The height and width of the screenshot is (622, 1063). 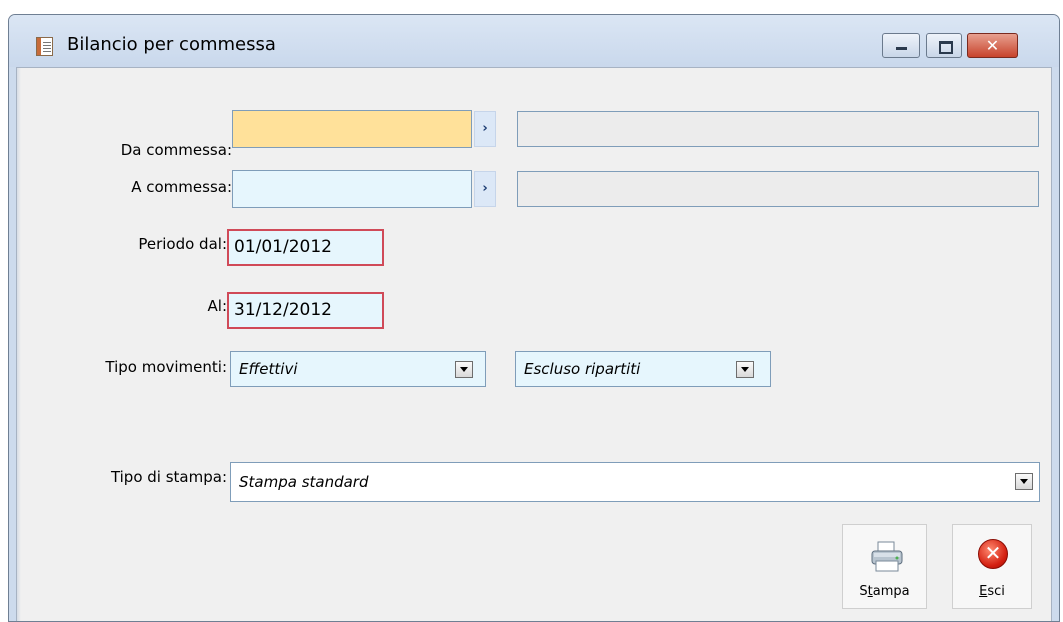 What do you see at coordinates (643, 369) in the screenshot?
I see `ripartiti-select: Escluso ripartiti` at bounding box center [643, 369].